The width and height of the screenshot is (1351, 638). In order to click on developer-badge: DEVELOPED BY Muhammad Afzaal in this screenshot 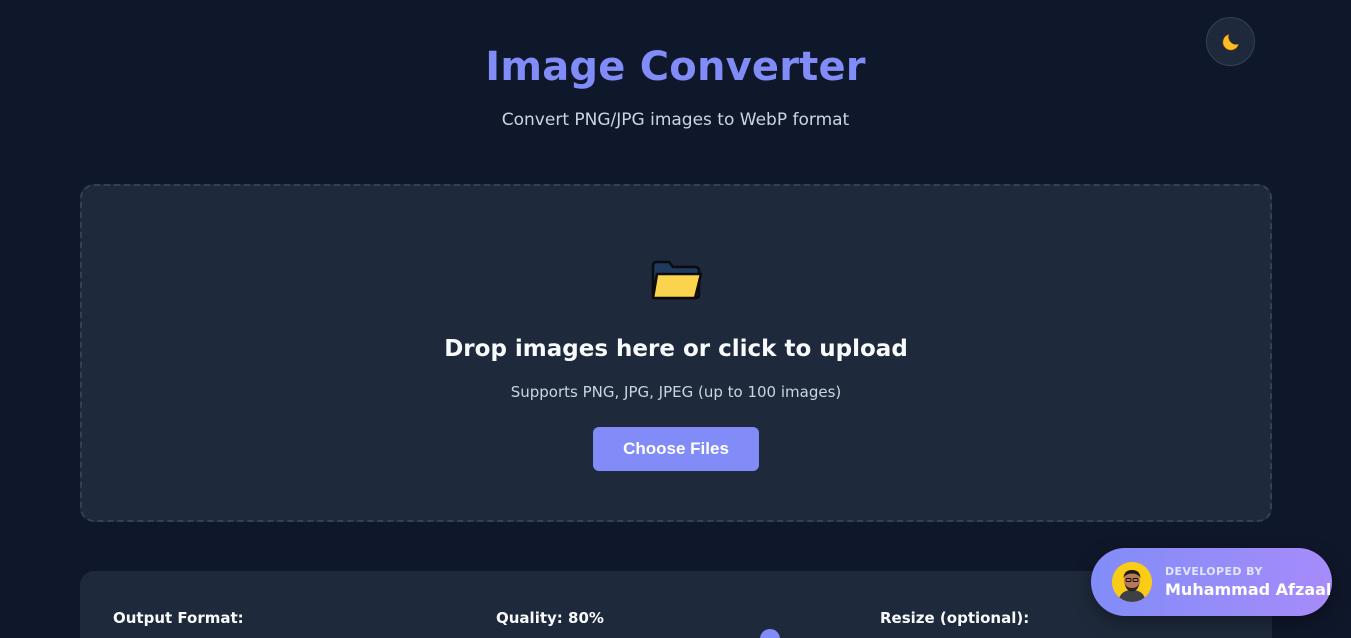, I will do `click(1211, 582)`.